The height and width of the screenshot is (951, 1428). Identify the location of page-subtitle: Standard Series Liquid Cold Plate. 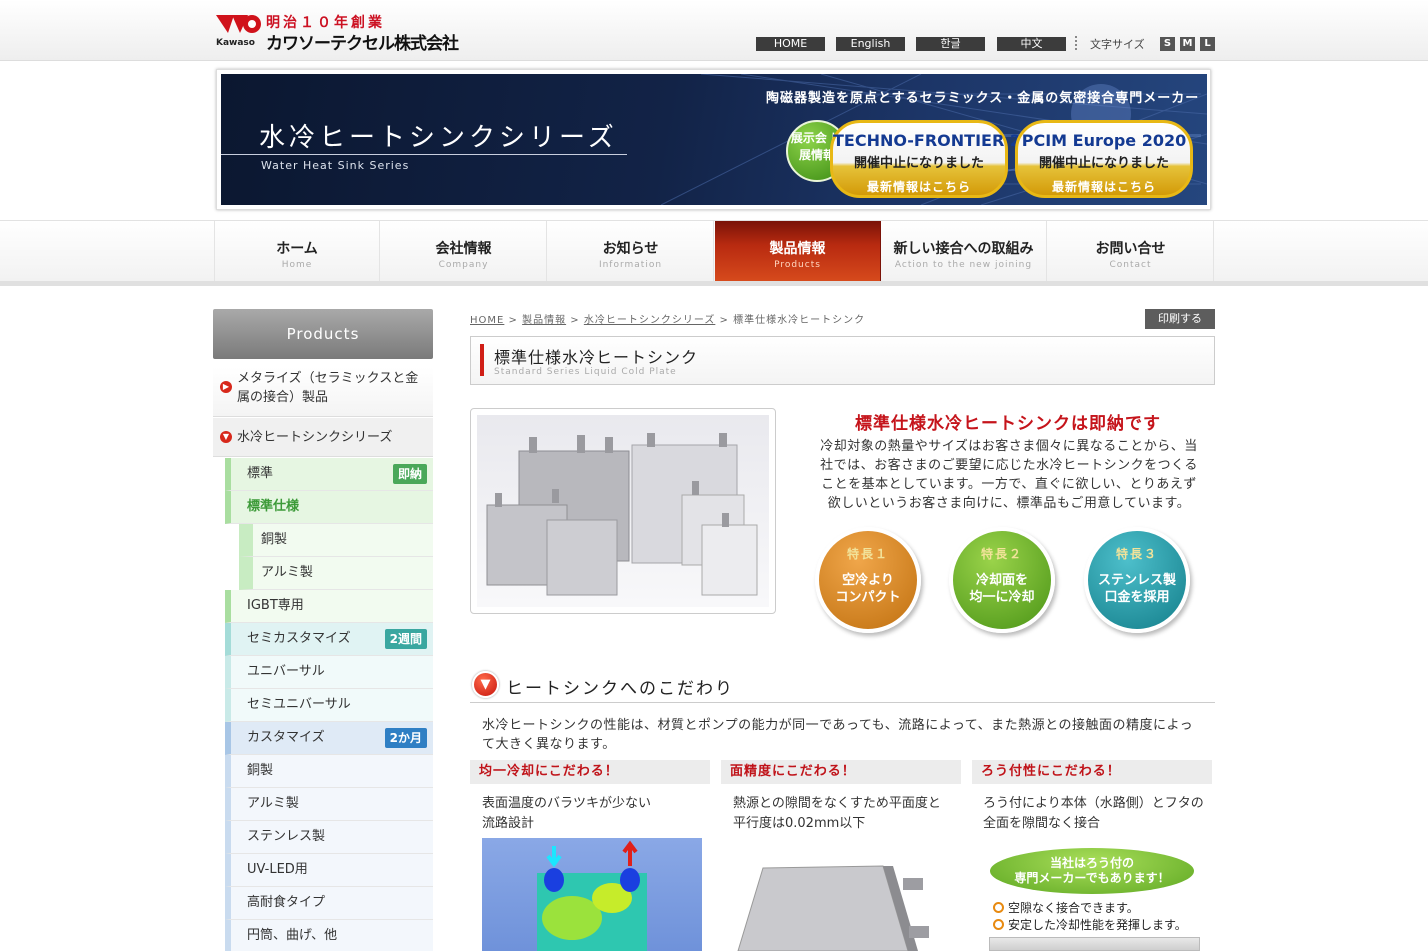
(585, 372).